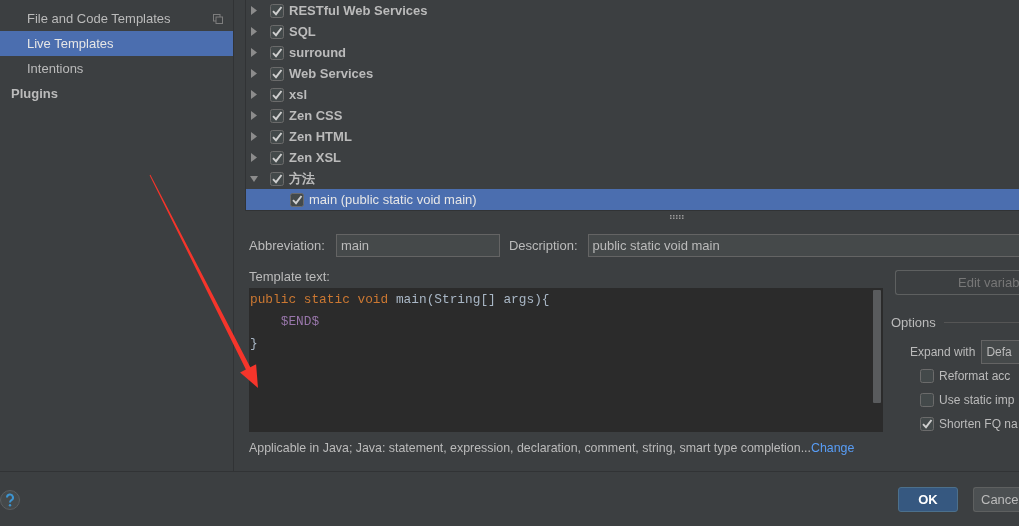 The width and height of the screenshot is (1019, 526). What do you see at coordinates (978, 424) in the screenshot?
I see `checkbox-label: Shorten FQ na` at bounding box center [978, 424].